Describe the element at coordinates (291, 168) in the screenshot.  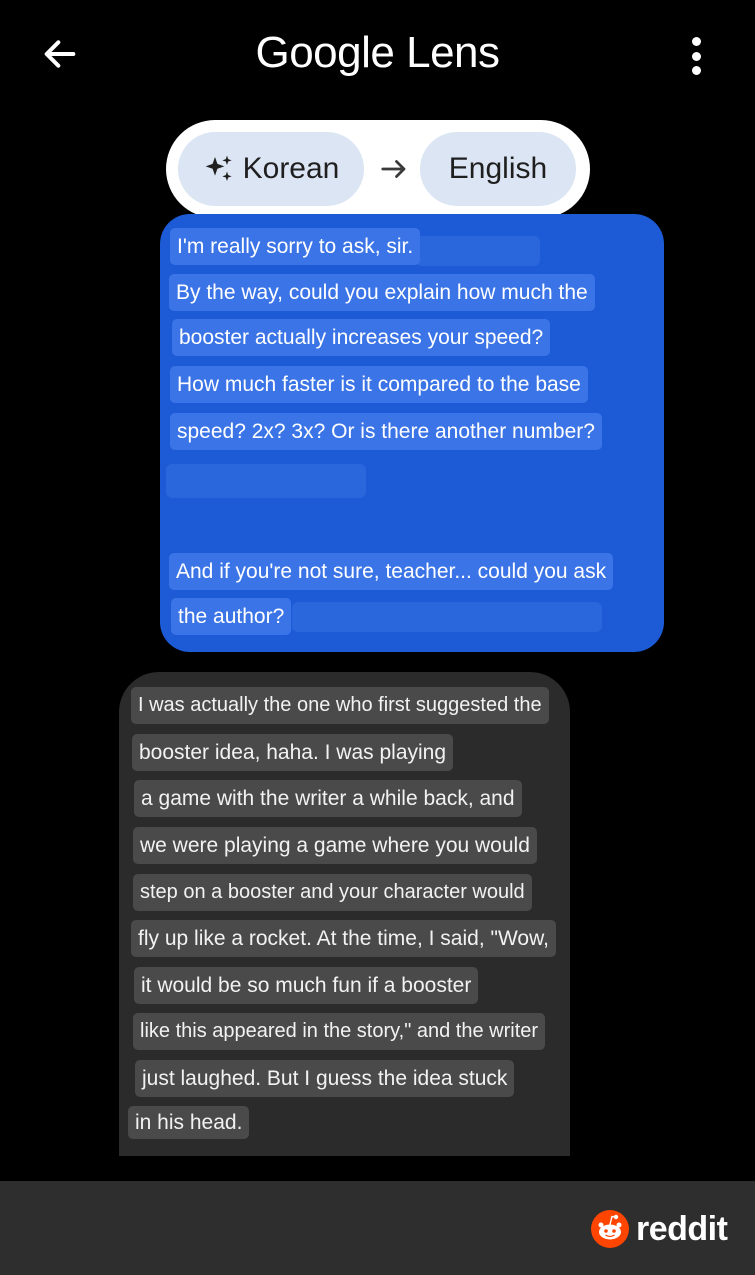
I see `source-language-label: Korean` at that location.